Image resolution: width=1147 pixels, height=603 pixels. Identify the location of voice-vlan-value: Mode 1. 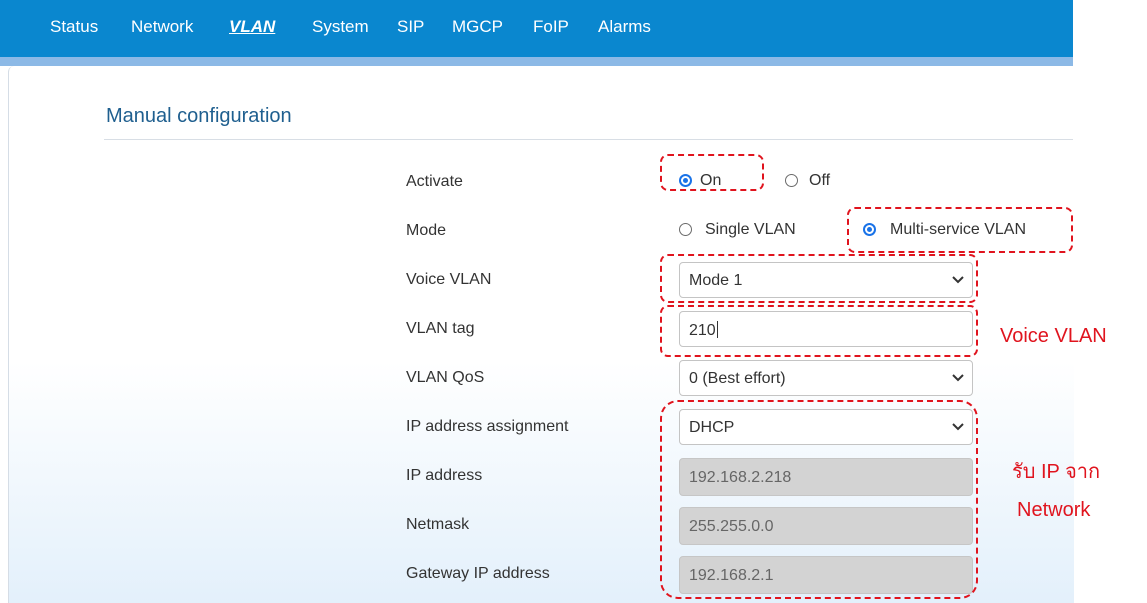
(716, 280).